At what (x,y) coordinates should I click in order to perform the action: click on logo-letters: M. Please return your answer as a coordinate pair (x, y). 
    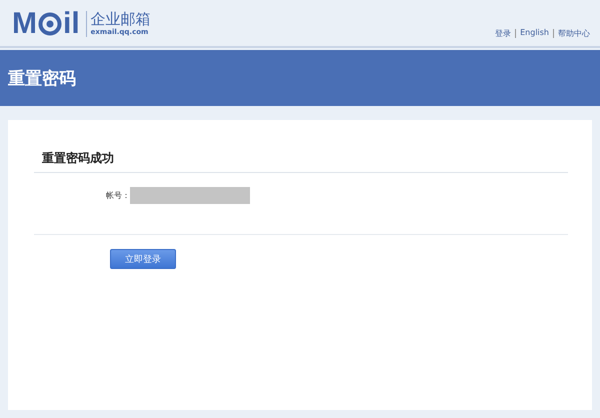
    Looking at the image, I should click on (24, 24).